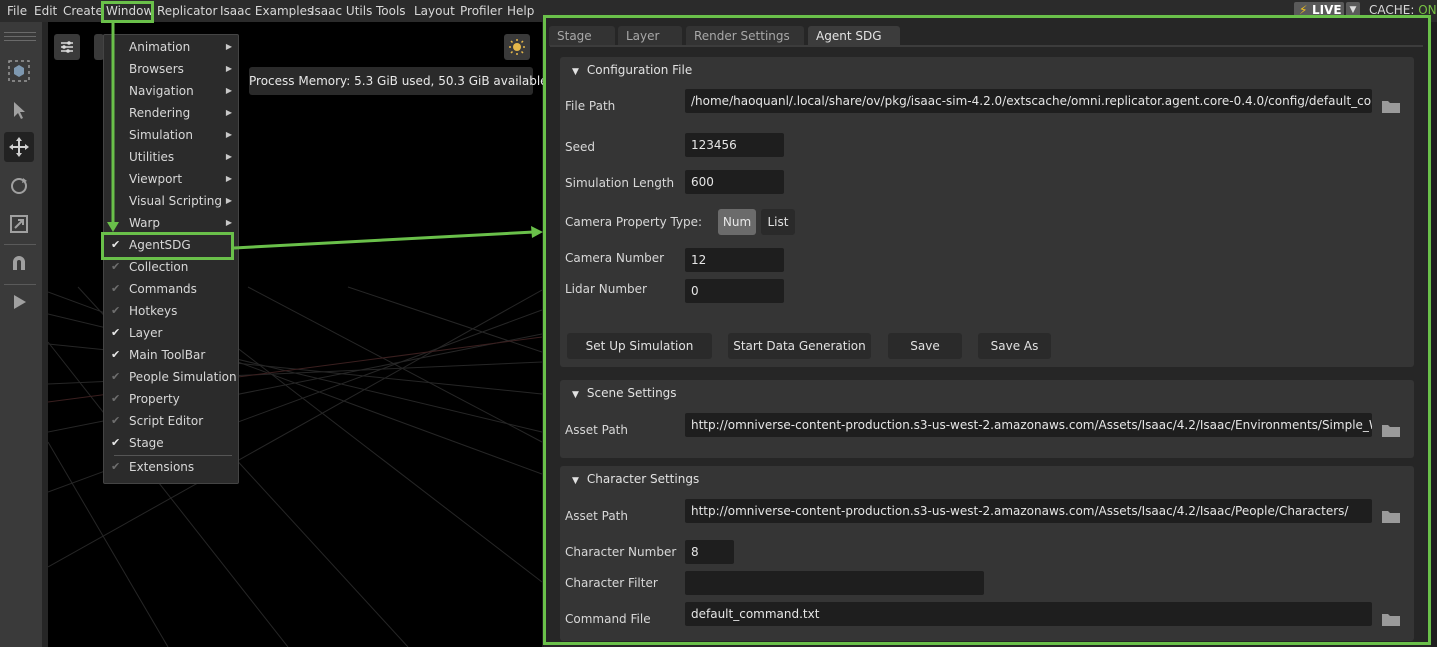 Image resolution: width=1437 pixels, height=647 pixels. What do you see at coordinates (171, 179) in the screenshot?
I see `menu-item-viewport: Viewport ▶` at bounding box center [171, 179].